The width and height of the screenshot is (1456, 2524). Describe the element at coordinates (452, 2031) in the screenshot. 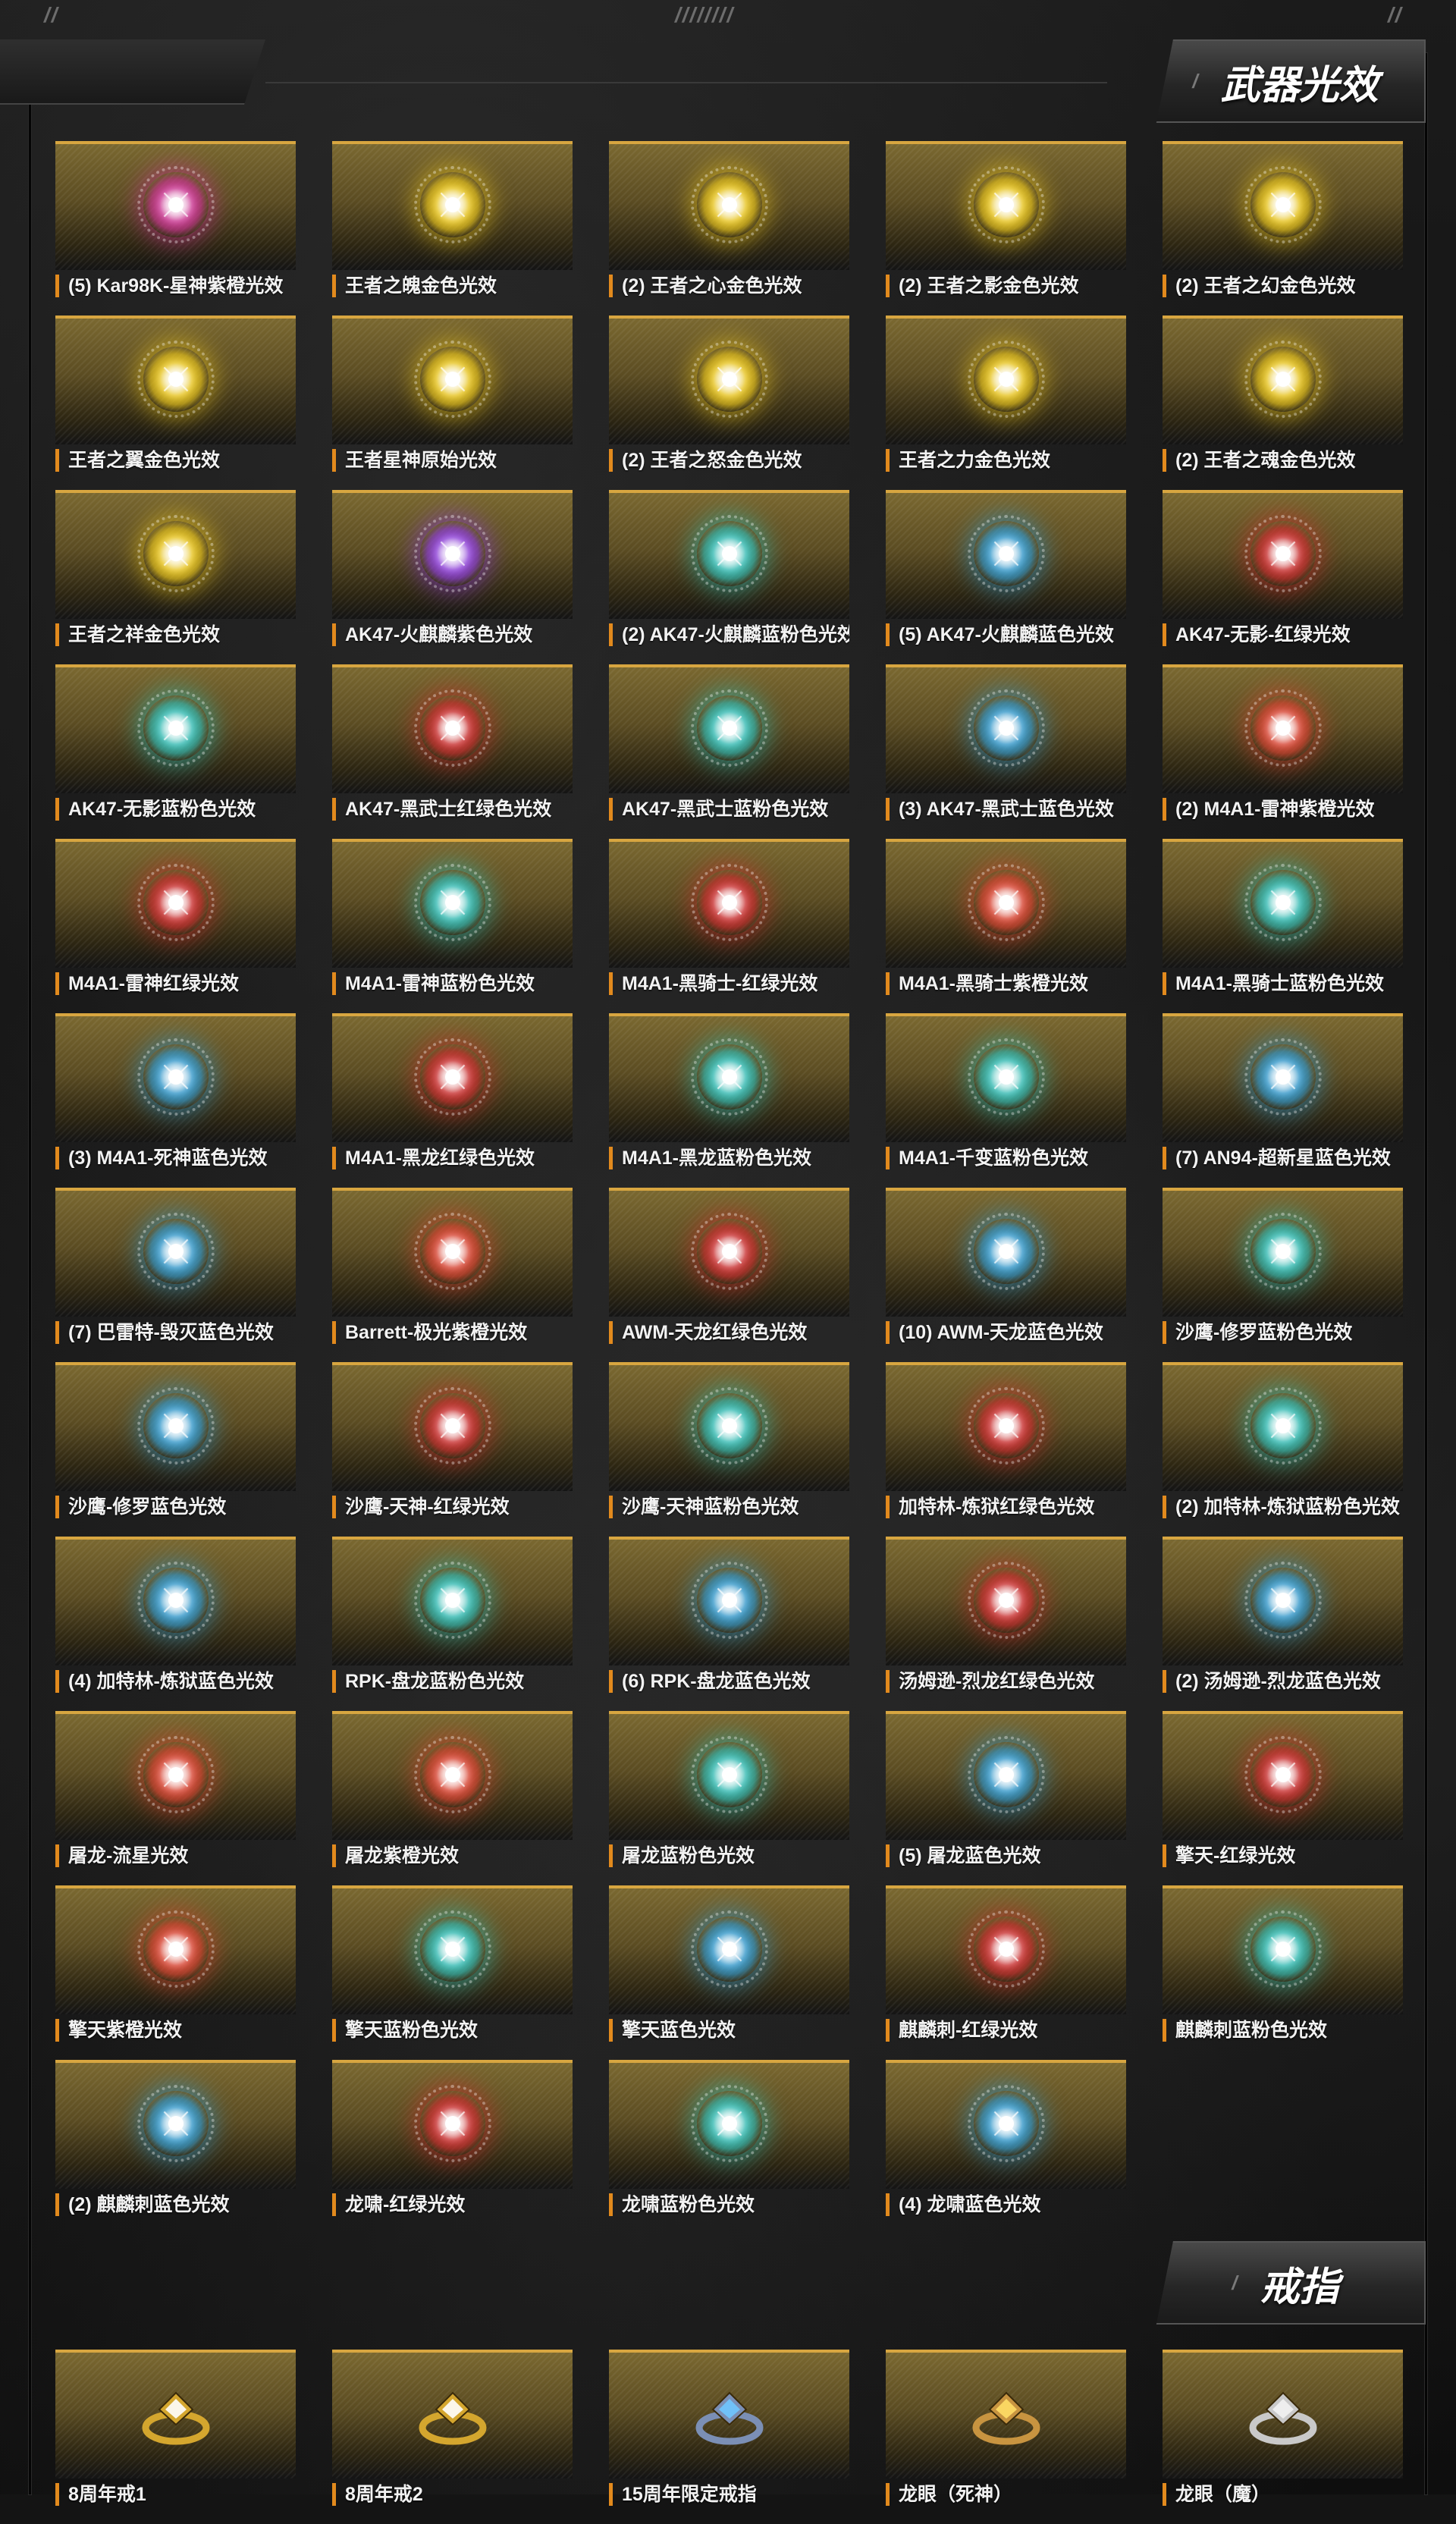

I see `card-label: 擎天蓝粉色光效` at that location.